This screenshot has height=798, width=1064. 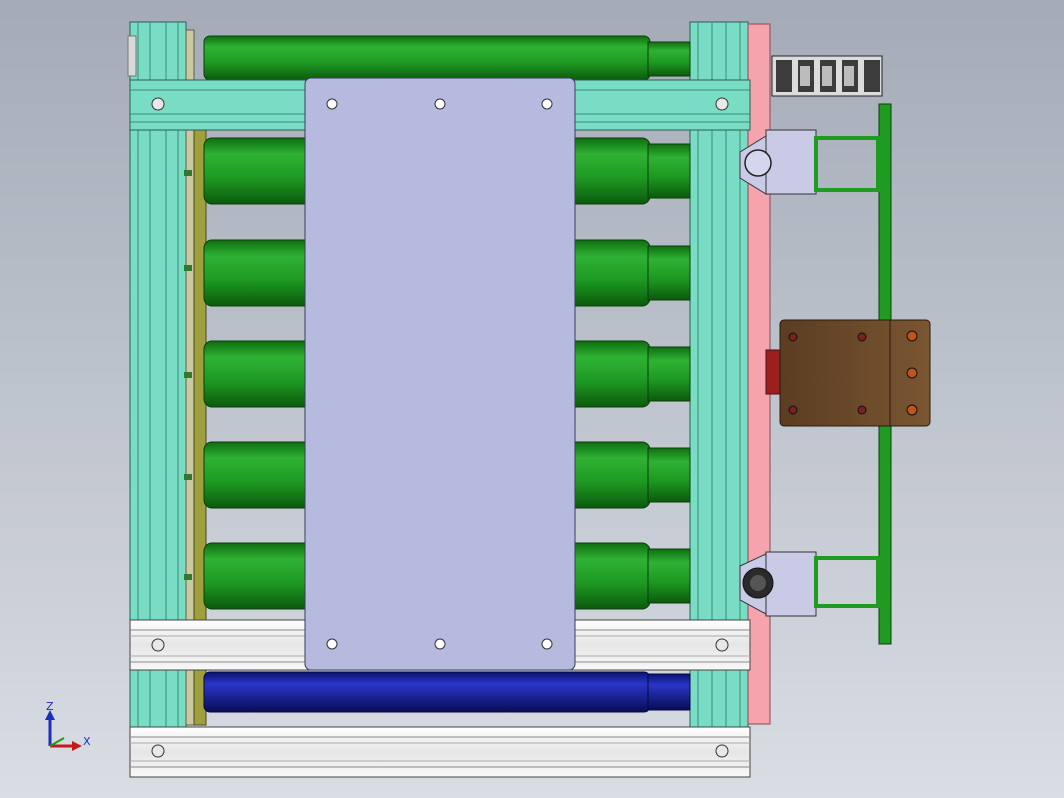 I want to click on axis-z-label: Z, so click(x=50, y=706).